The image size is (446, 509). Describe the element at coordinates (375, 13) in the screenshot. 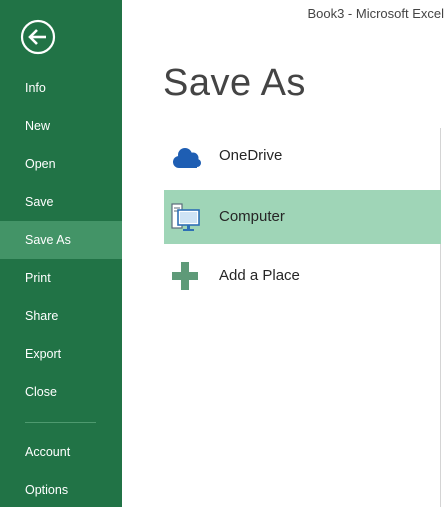

I see `window-title: Book3 - Microsoft Excel` at that location.